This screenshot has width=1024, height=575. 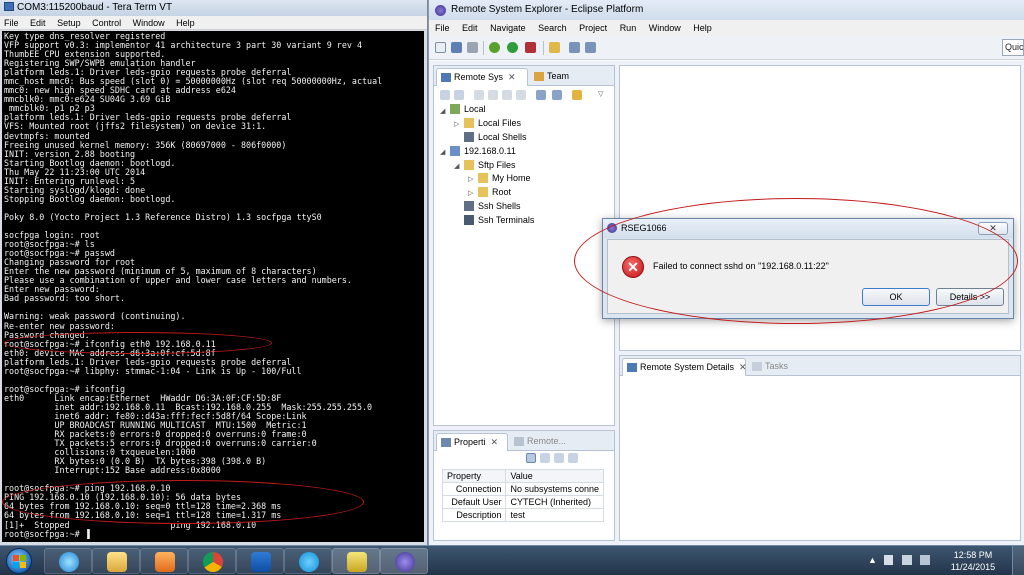 What do you see at coordinates (502, 137) in the screenshot?
I see `tree-local-shells: Local Shells` at bounding box center [502, 137].